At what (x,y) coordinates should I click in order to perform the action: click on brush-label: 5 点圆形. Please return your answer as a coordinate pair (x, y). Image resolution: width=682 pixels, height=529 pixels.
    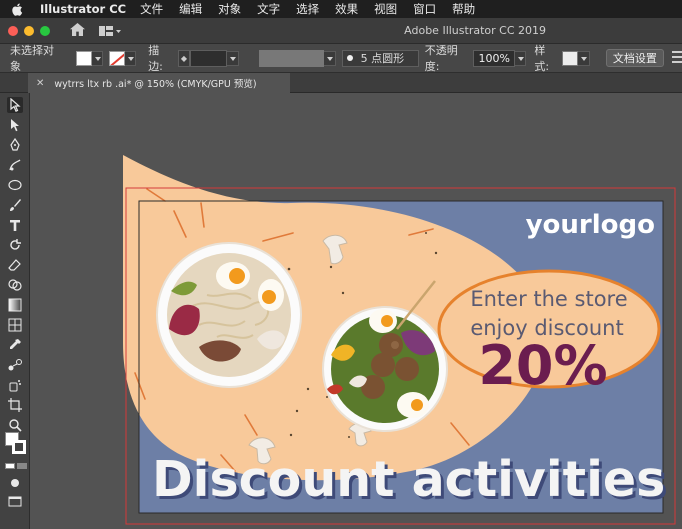
    Looking at the image, I should click on (382, 58).